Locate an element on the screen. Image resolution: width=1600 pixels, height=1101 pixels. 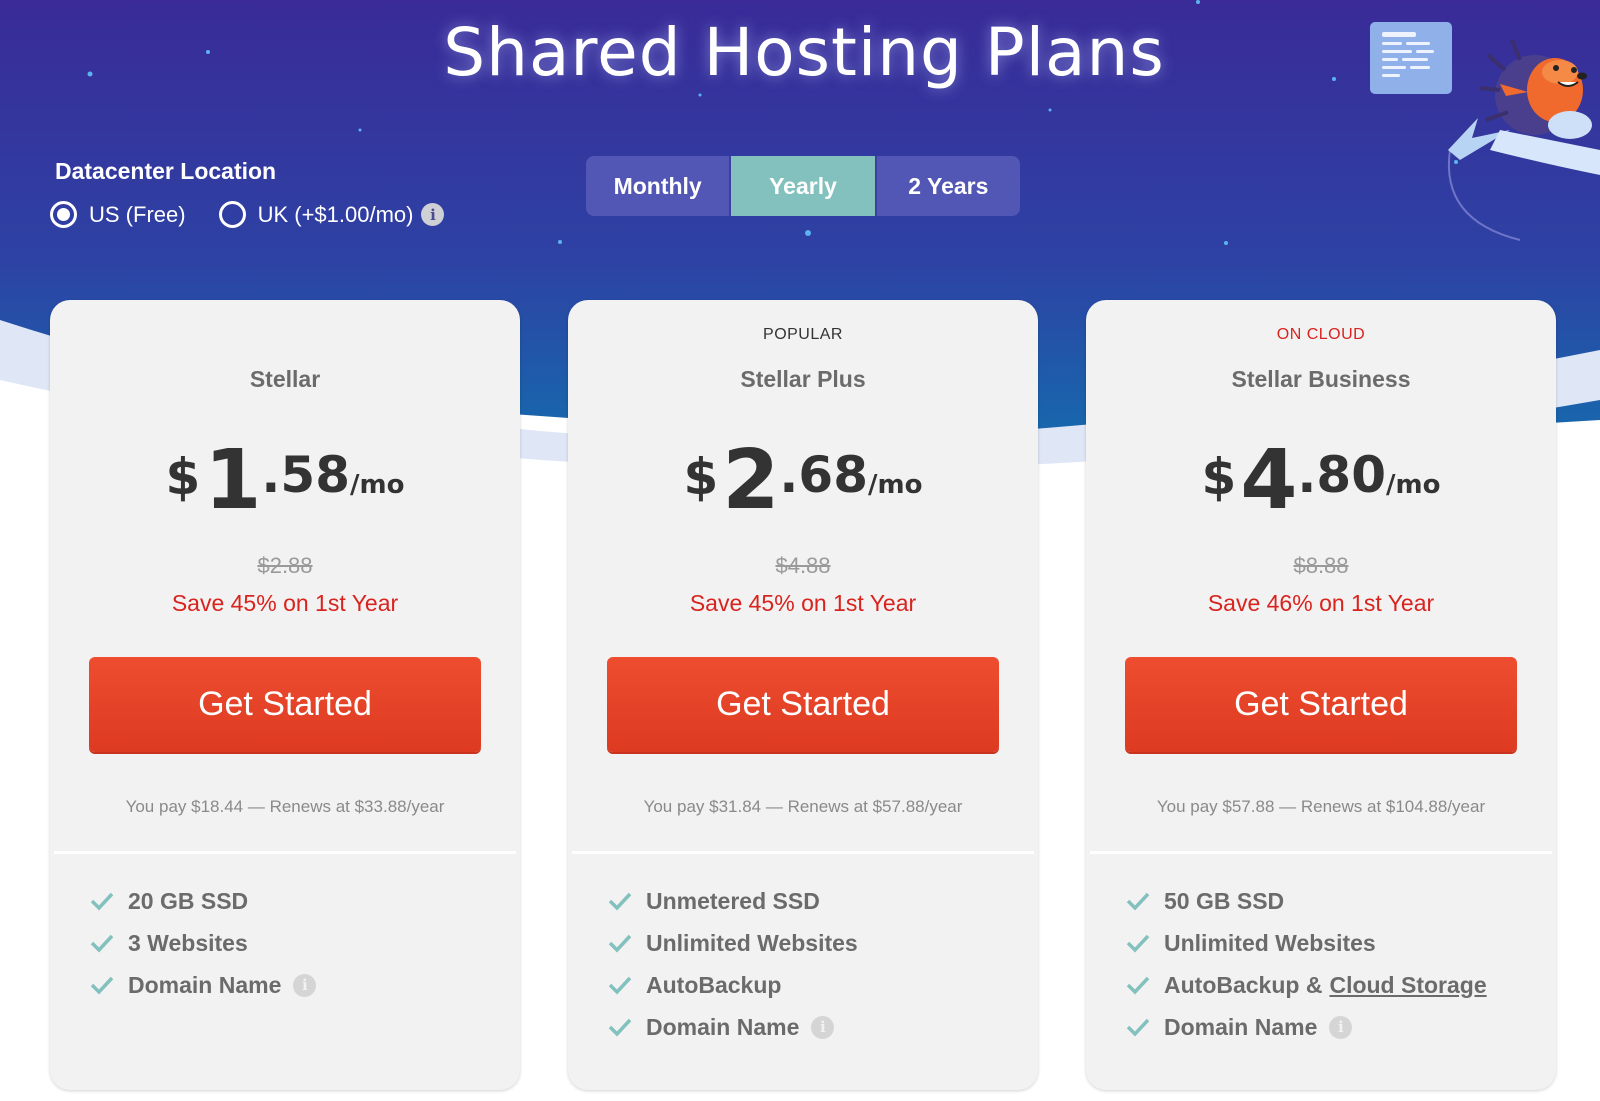
feature-text: Unmetered SSD is located at coordinates (733, 900).